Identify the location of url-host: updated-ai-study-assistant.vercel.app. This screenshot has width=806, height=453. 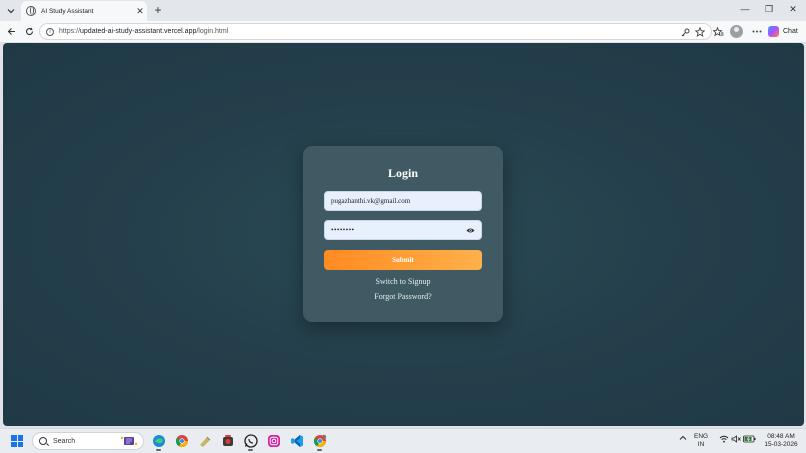
(138, 31).